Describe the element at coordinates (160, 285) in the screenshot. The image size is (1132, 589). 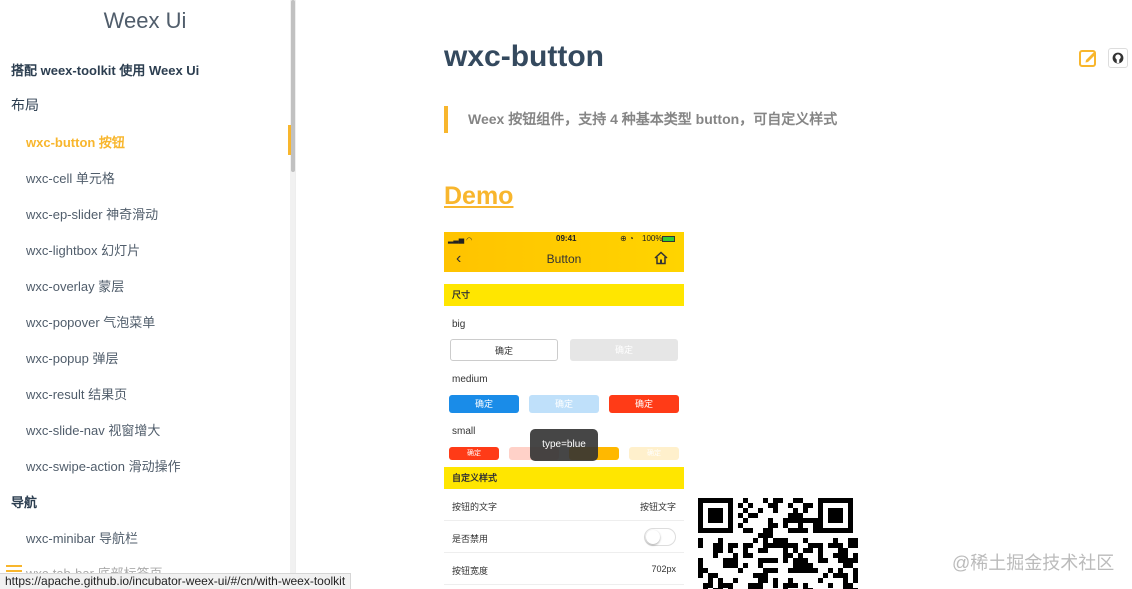
I see `sidebar-item-wxc-overlay: wxc-overlay 蒙层` at that location.